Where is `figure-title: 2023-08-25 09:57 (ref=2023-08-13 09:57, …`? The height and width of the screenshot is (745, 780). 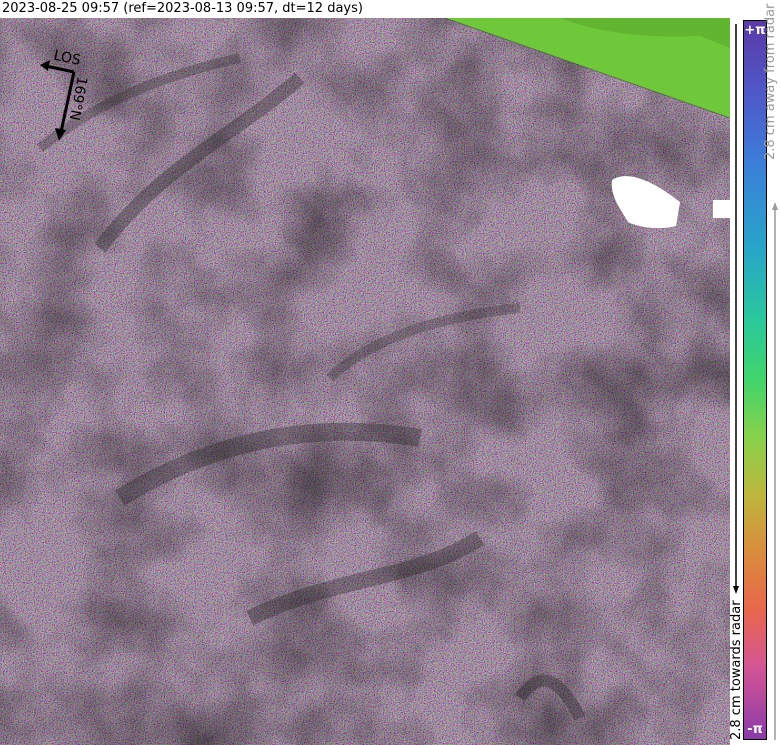 figure-title: 2023-08-25 09:57 (ref=2023-08-13 09:57, … is located at coordinates (182, 8).